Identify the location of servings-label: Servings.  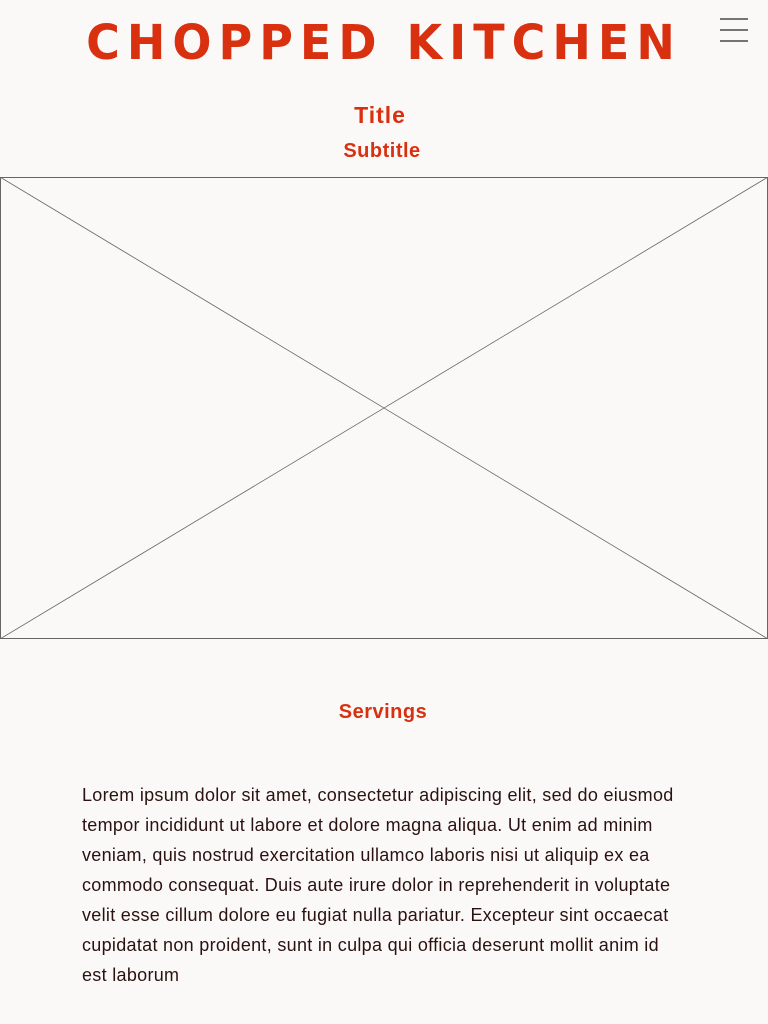
(383, 712).